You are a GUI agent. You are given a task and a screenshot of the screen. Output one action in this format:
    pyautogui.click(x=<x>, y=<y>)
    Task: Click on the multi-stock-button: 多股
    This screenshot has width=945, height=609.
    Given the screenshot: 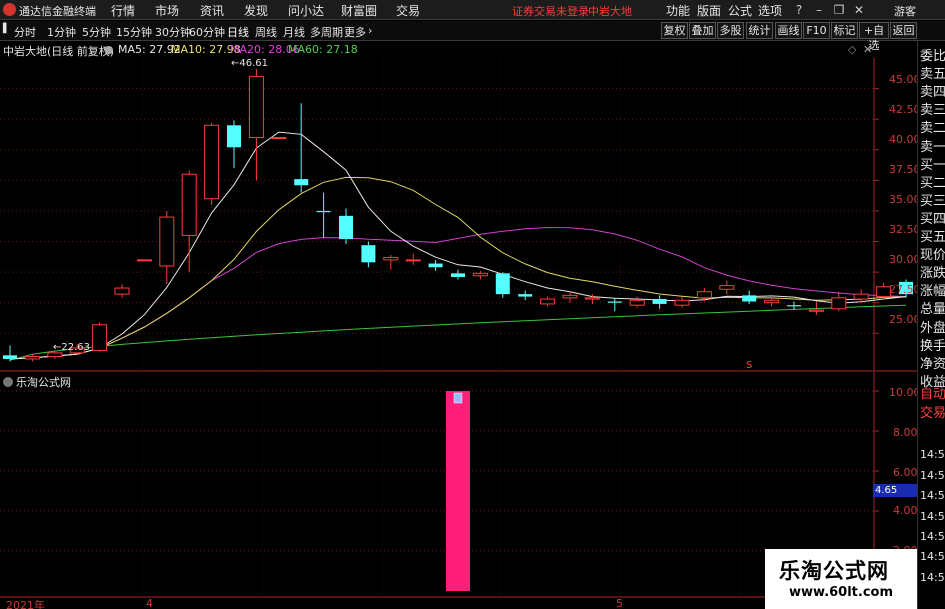 What is the action you would take?
    pyautogui.click(x=730, y=30)
    